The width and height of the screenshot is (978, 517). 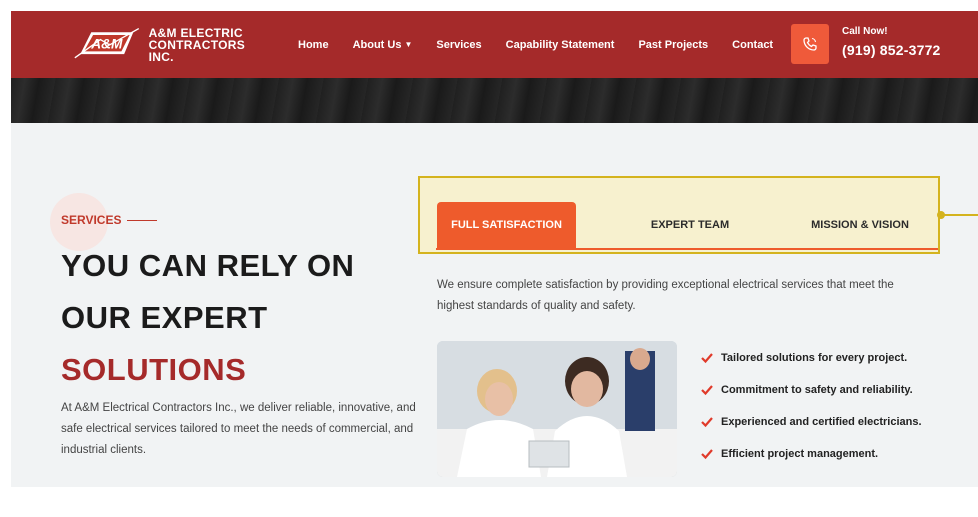 I want to click on tab-mission-vision-label: MISSION & VISION, so click(x=860, y=225).